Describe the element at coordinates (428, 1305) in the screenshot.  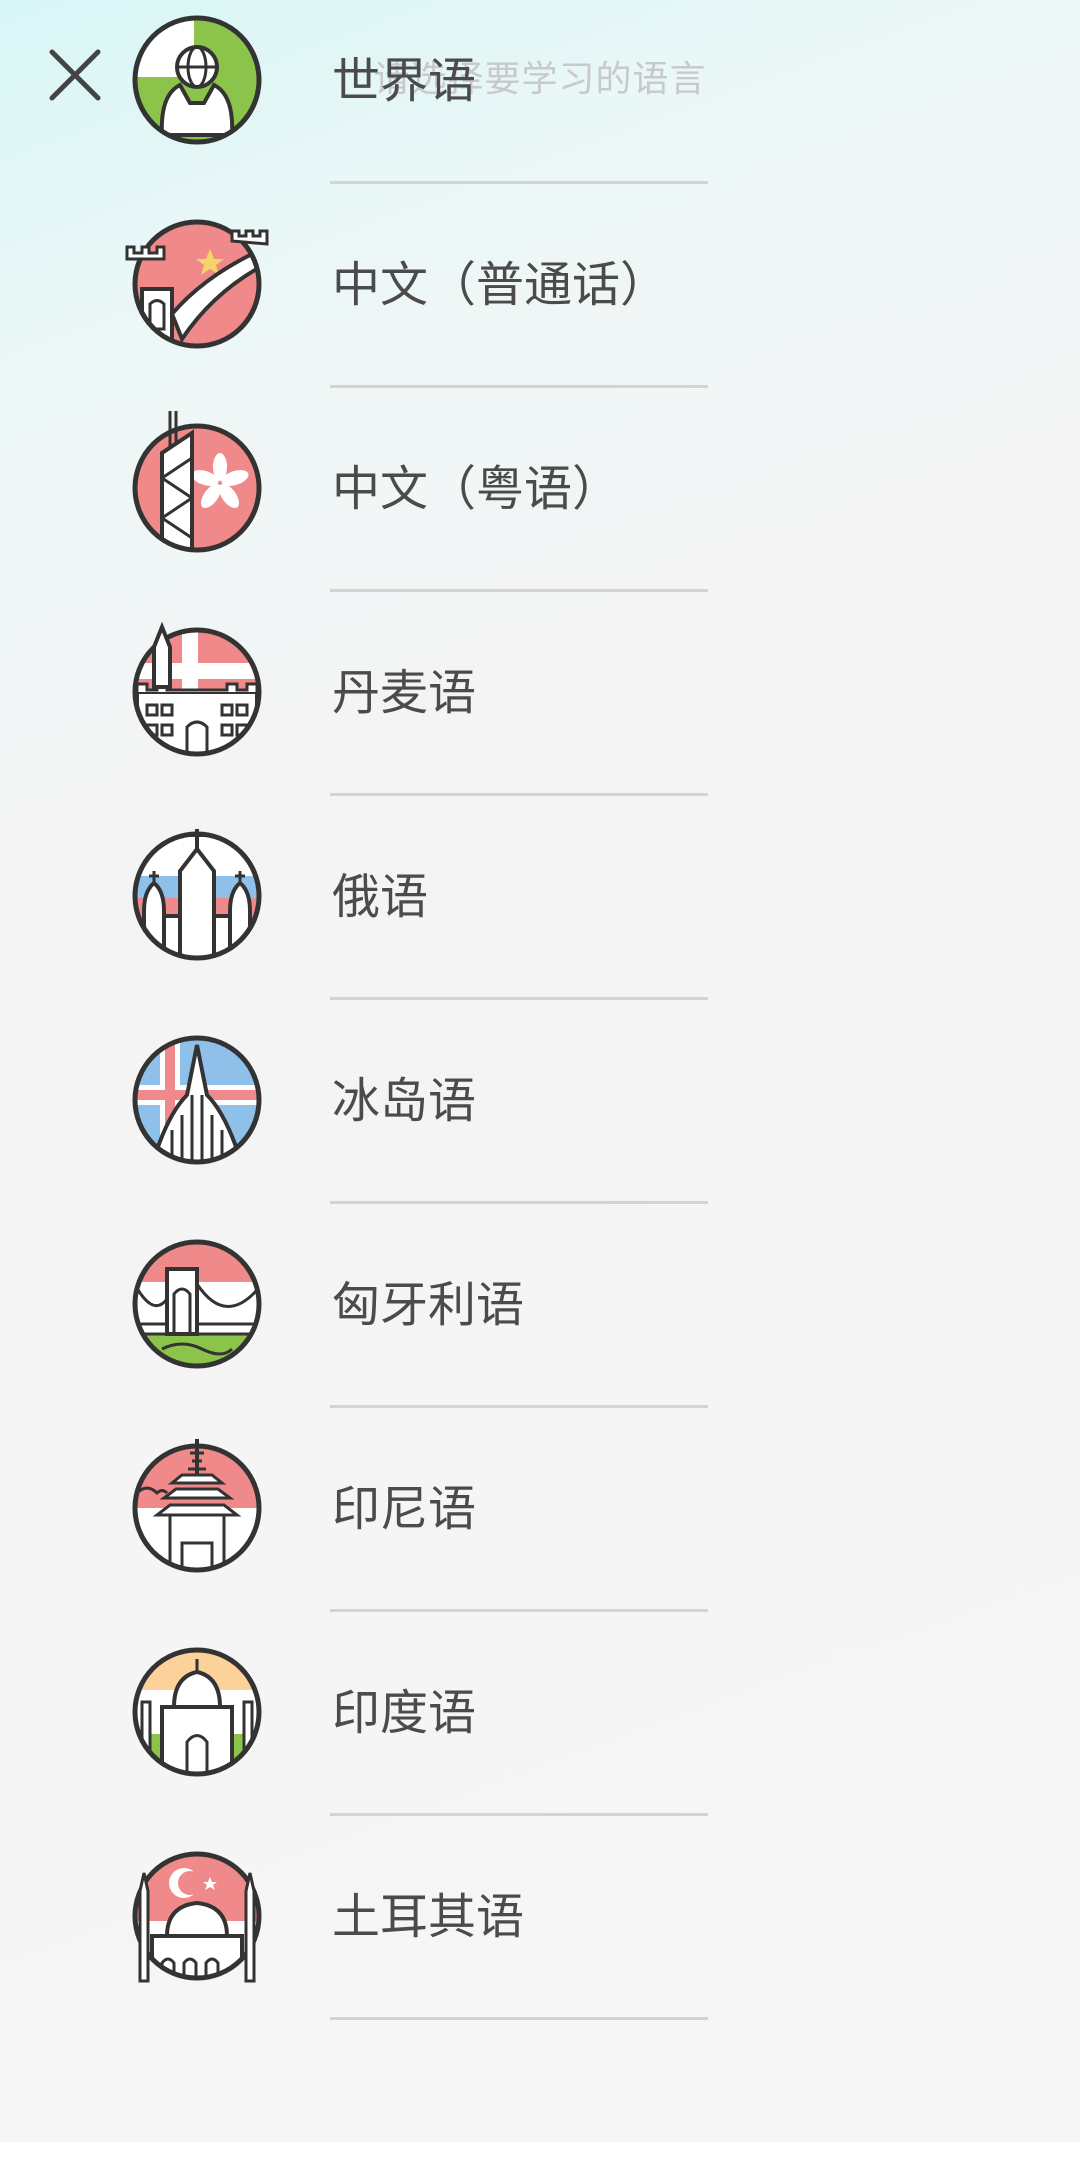
I see `language-label: 匈牙利语` at that location.